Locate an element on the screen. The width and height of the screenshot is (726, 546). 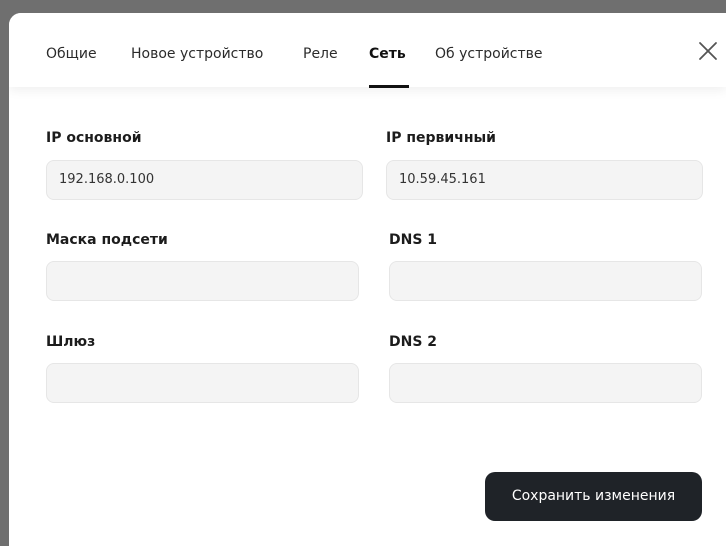
subnet-mask-input is located at coordinates (202, 281).